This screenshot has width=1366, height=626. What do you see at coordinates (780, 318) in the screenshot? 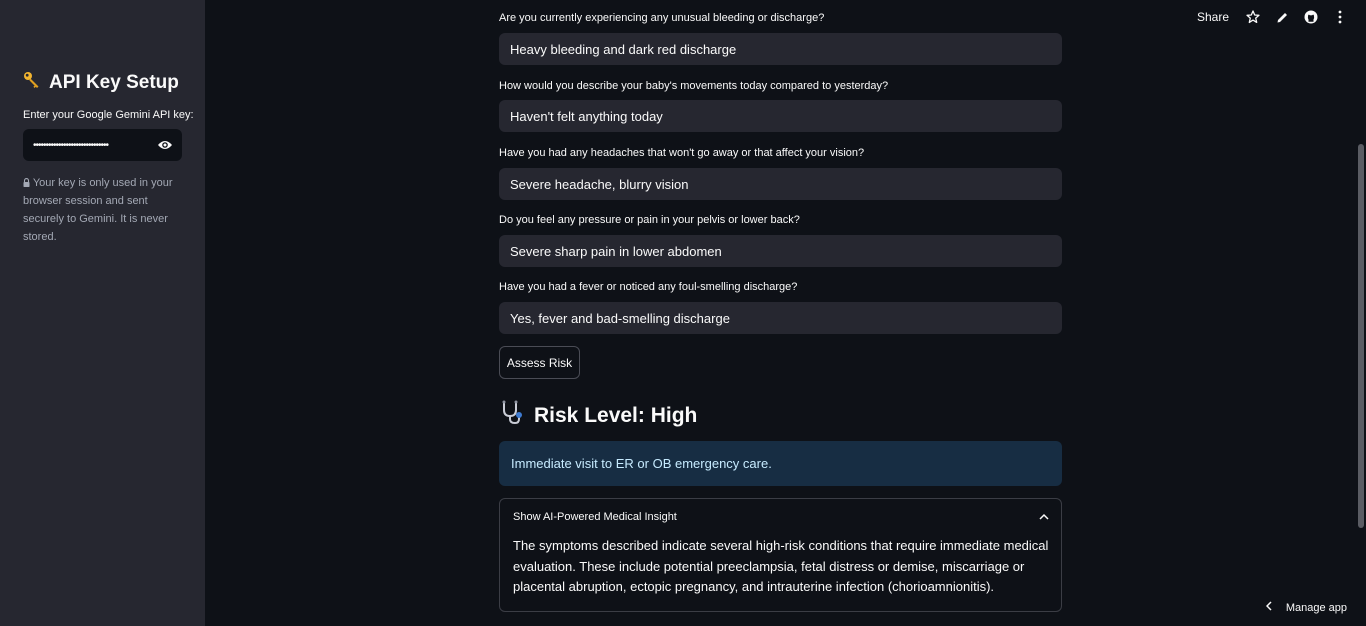
I see `answer-input: Yes, fever and bad-smelling discharge` at bounding box center [780, 318].